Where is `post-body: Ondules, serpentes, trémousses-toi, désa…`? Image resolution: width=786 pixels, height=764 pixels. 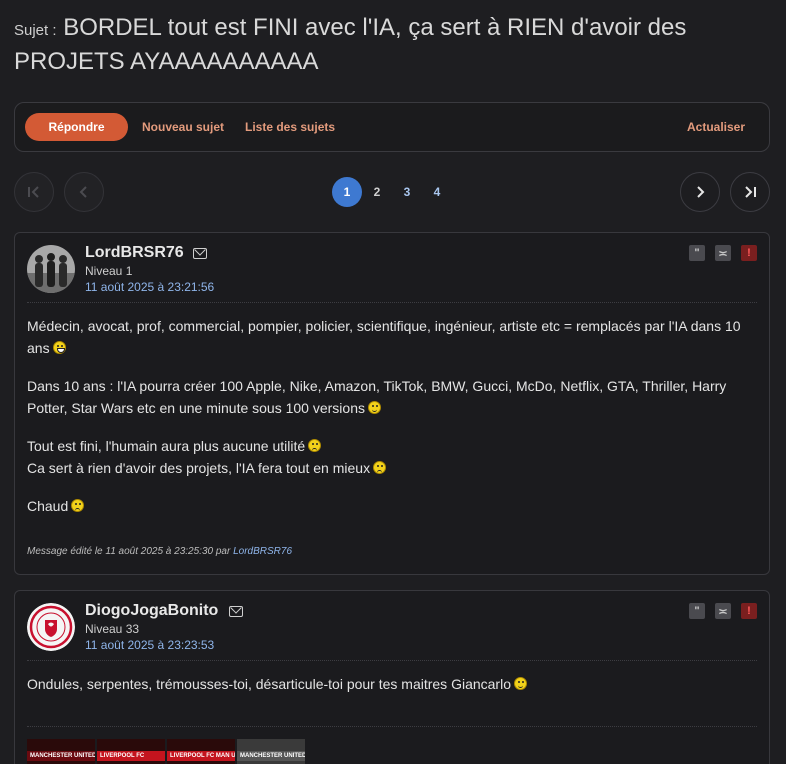
post-body: Ondules, serpentes, trémousses-toi, désa… is located at coordinates (392, 692).